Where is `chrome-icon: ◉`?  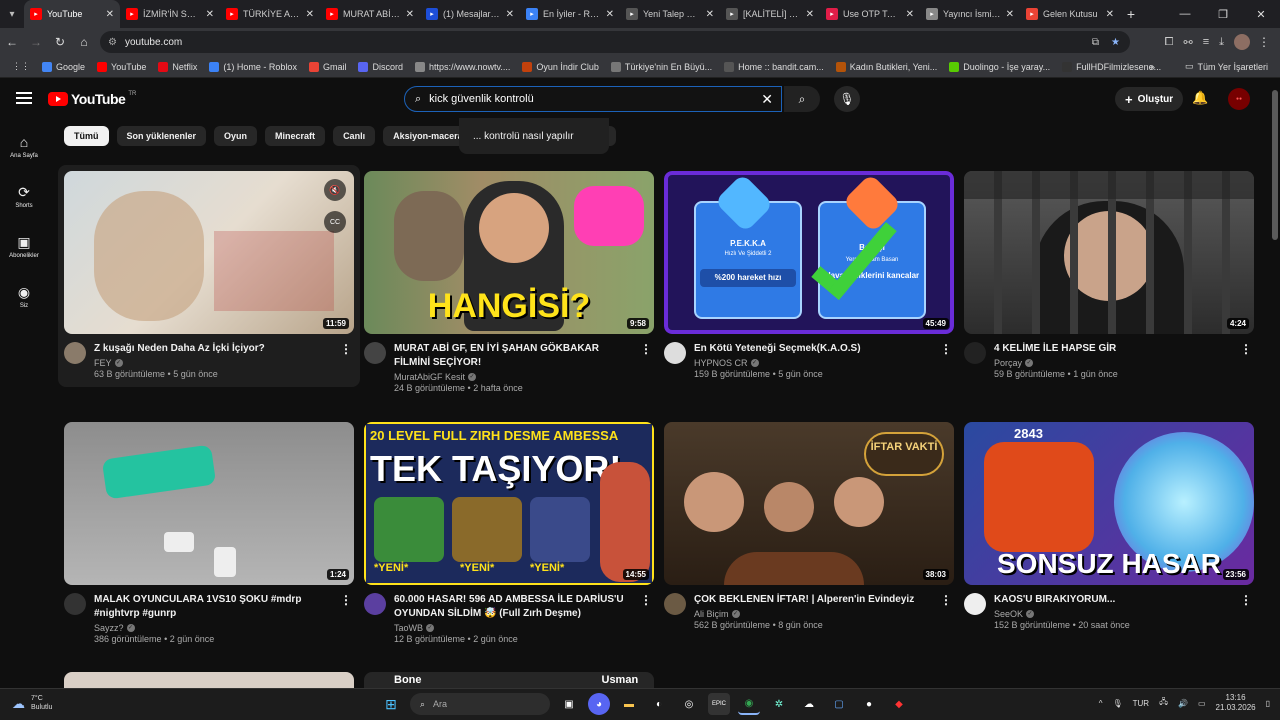 chrome-icon: ◉ is located at coordinates (749, 704).